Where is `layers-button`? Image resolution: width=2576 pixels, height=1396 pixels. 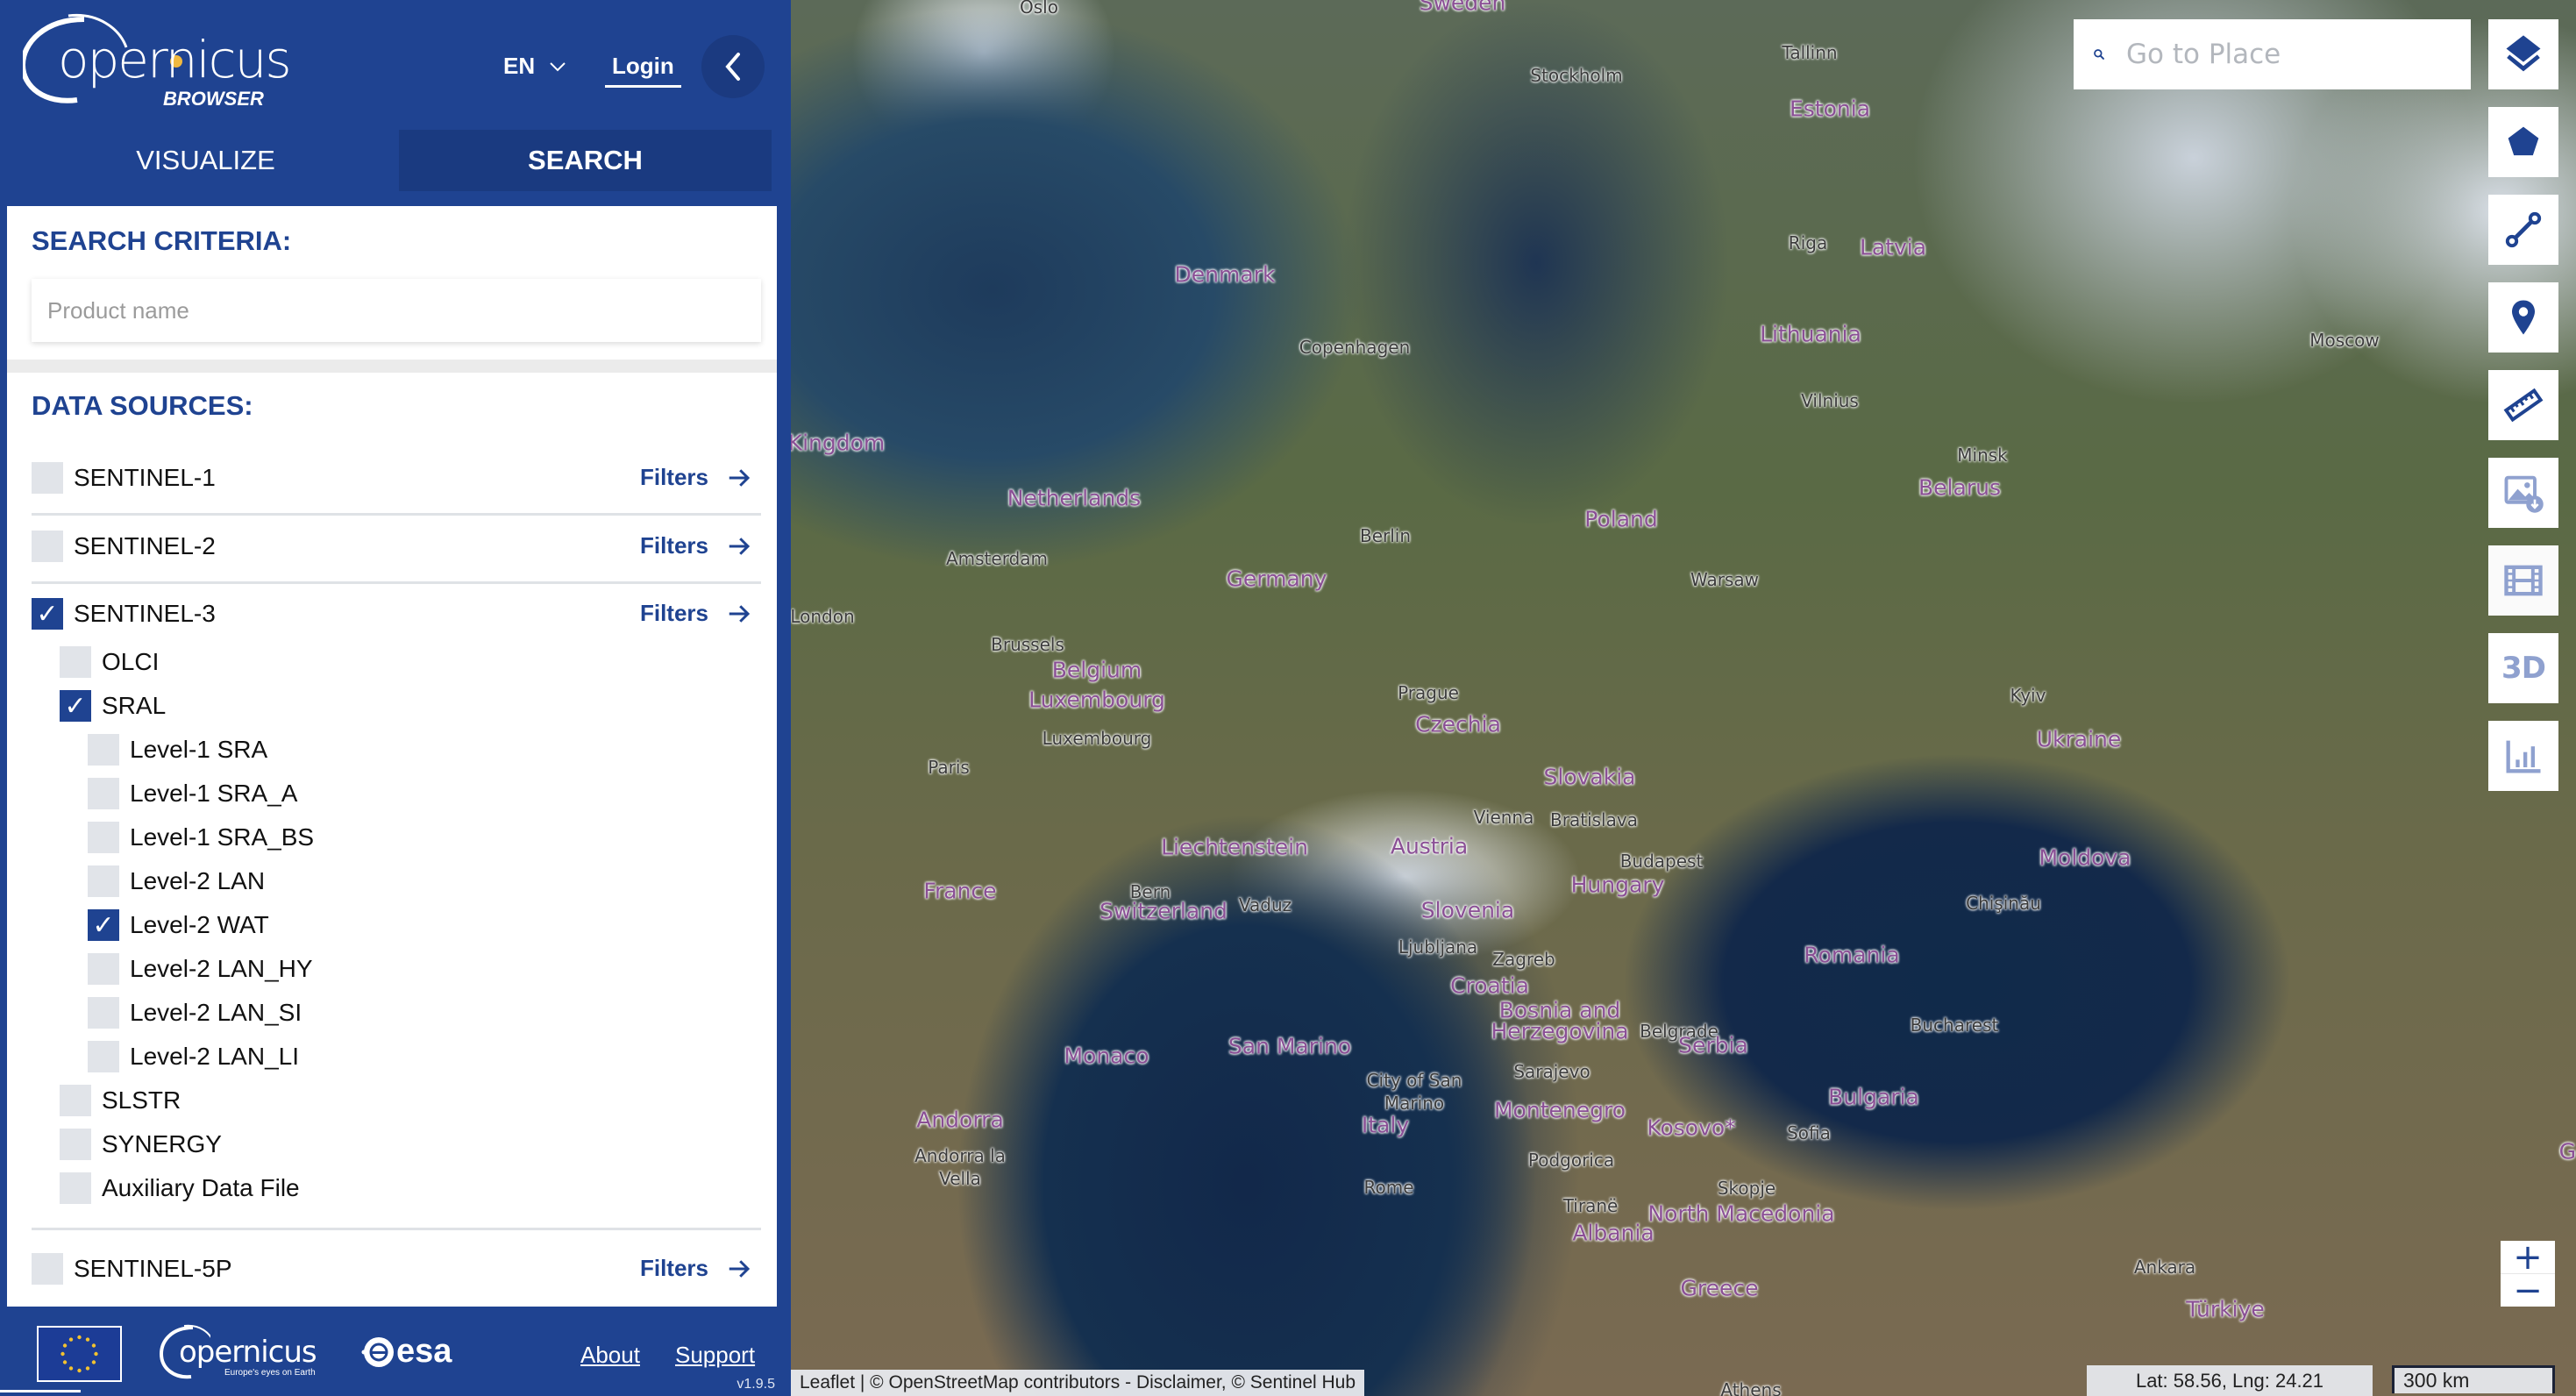
layers-button is located at coordinates (2523, 54).